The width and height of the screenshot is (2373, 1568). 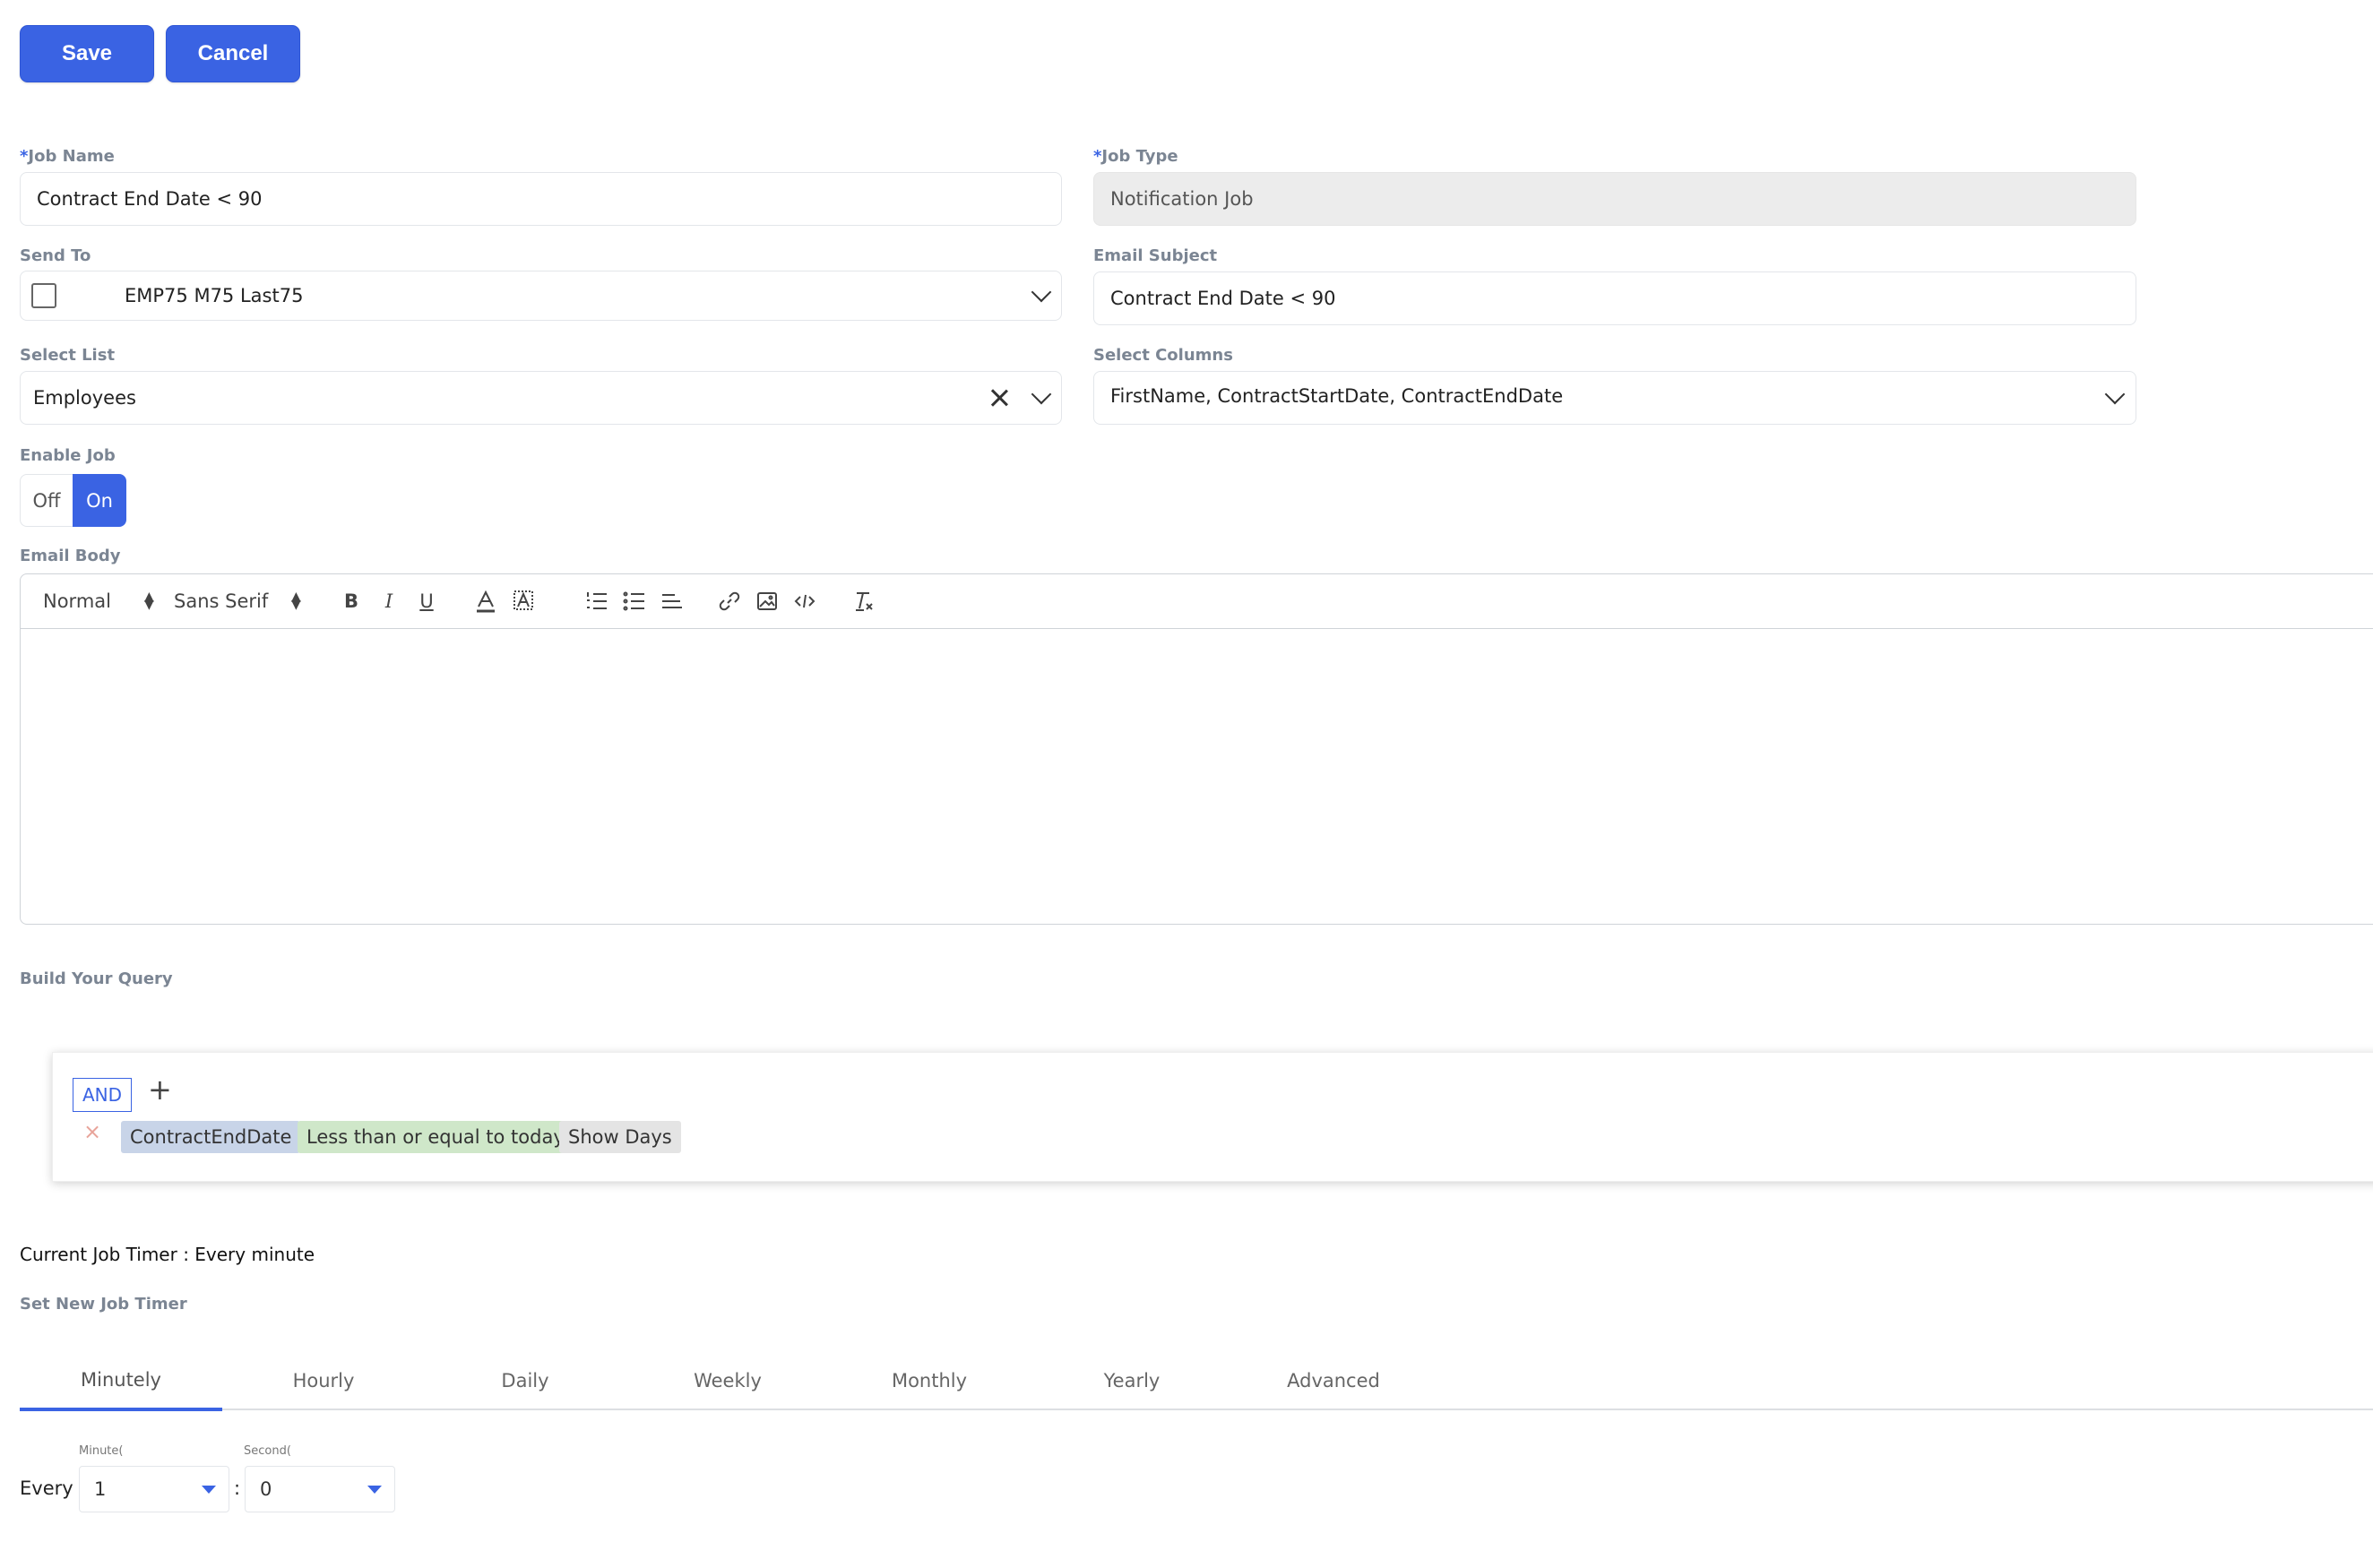 What do you see at coordinates (160, 1090) in the screenshot?
I see `add-rule-icon: +` at bounding box center [160, 1090].